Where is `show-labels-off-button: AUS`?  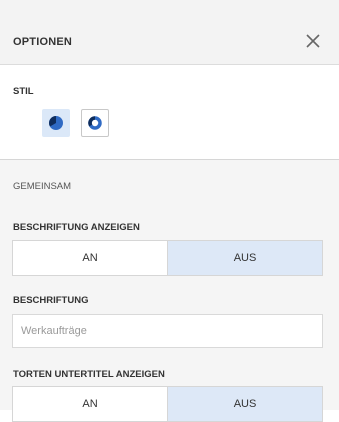 show-labels-off-button: AUS is located at coordinates (244, 258).